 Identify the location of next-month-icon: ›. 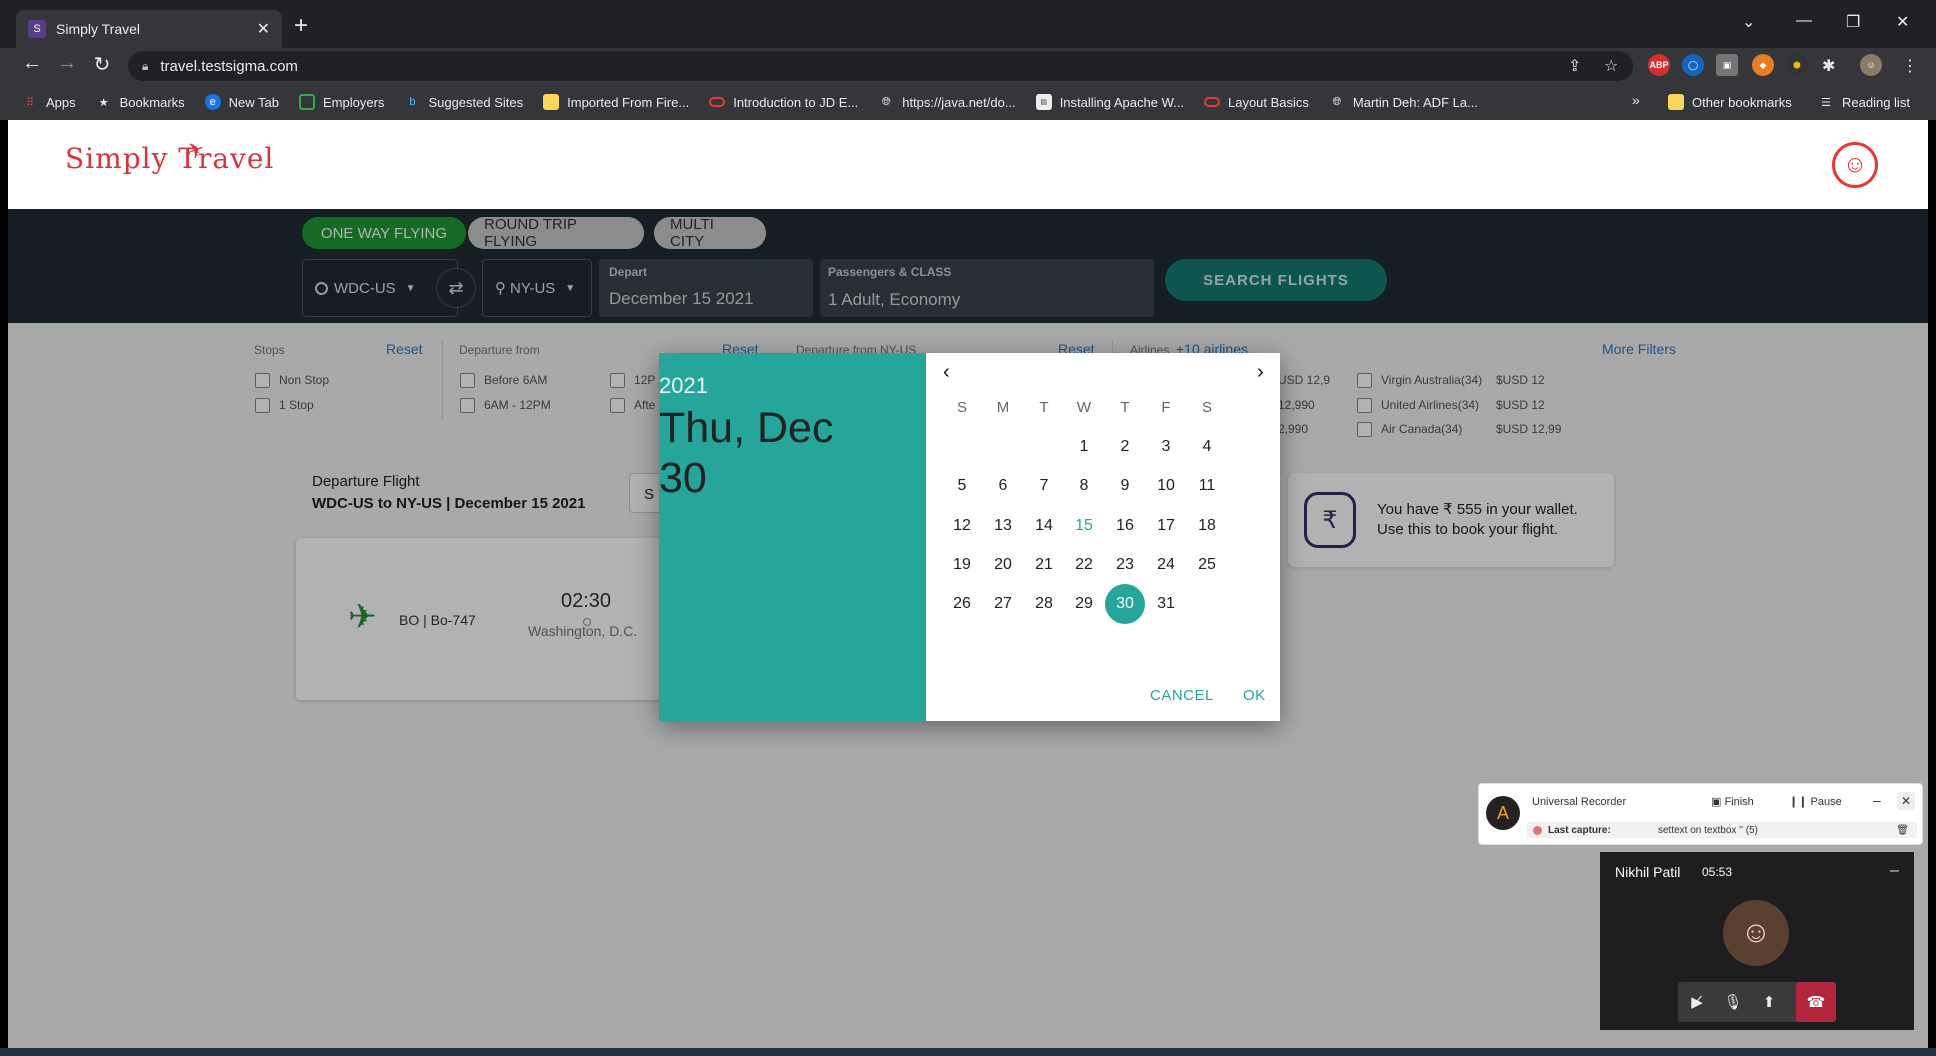
(1260, 372).